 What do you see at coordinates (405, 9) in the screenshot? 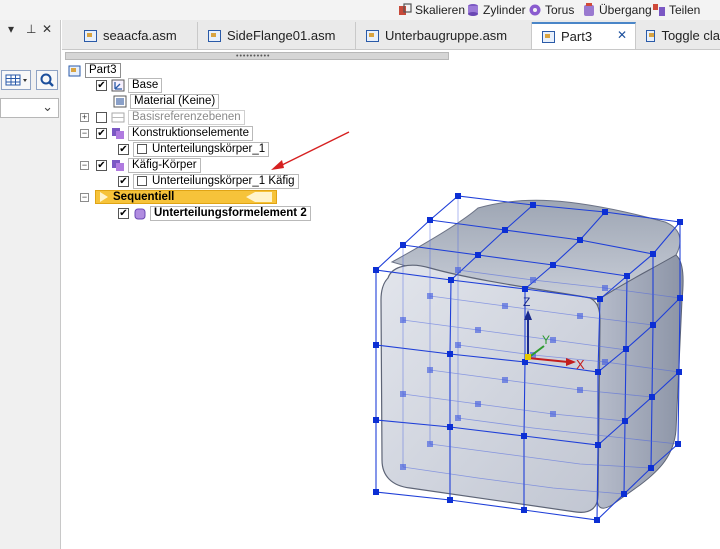
I see `scale-icon` at bounding box center [405, 9].